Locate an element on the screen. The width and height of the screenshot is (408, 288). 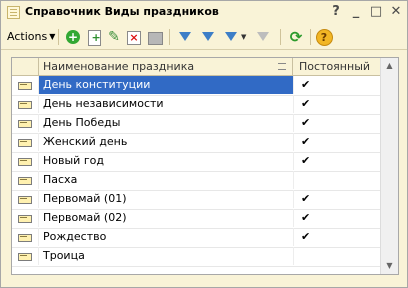
minimize-button: _ is located at coordinates (356, 11).